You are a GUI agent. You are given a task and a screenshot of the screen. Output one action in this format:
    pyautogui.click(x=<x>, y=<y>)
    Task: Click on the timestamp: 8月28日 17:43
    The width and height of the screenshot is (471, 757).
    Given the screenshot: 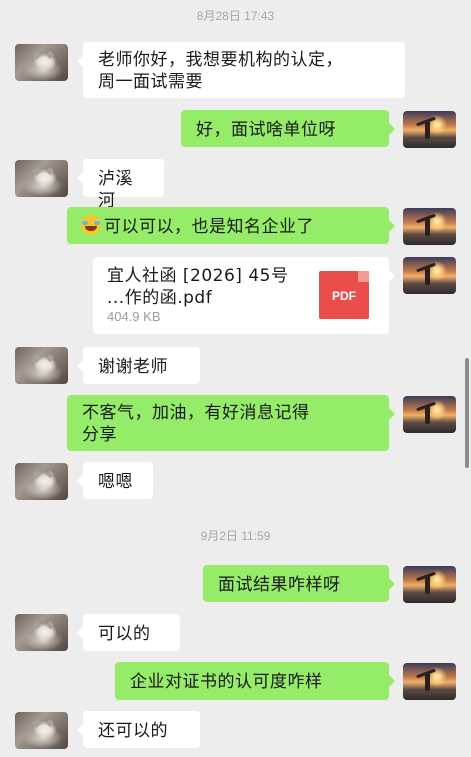 What is the action you would take?
    pyautogui.click(x=235, y=16)
    